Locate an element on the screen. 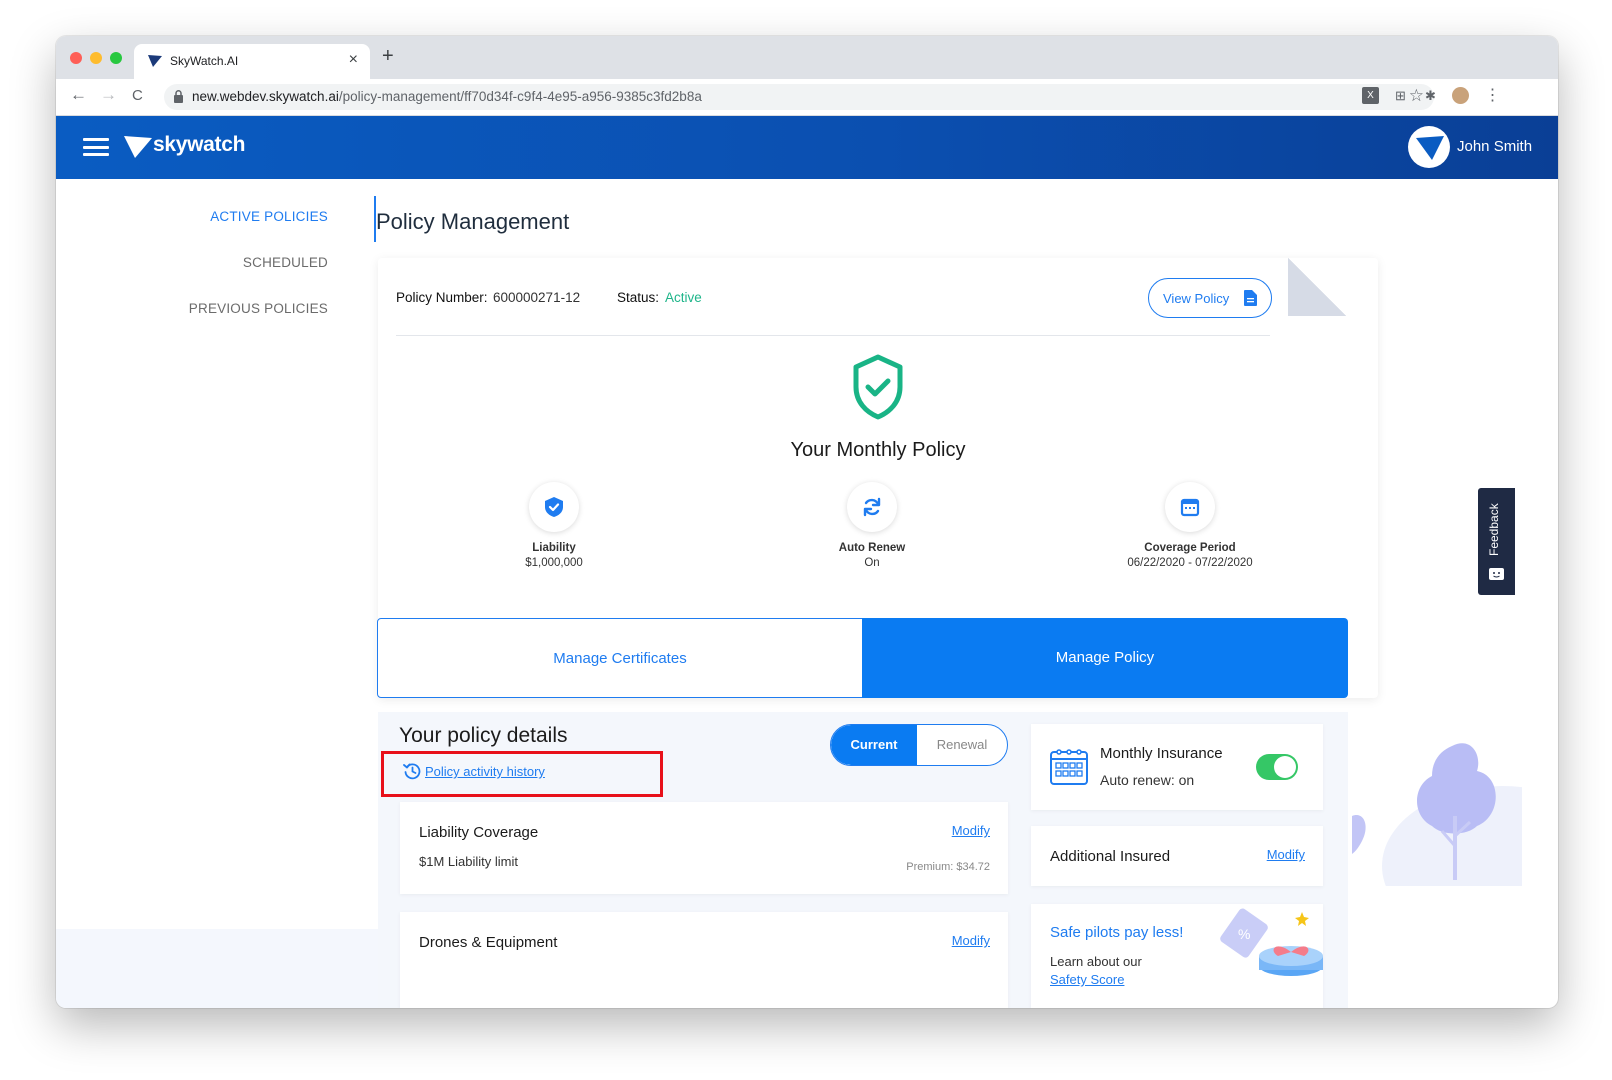  liability-badge is located at coordinates (554, 507).